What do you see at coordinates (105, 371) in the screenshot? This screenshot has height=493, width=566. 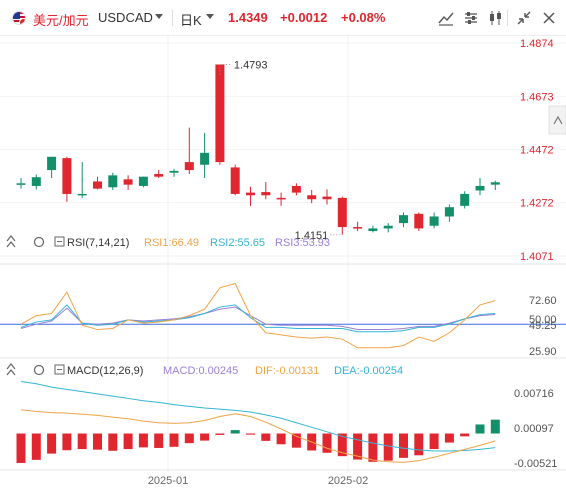 I see `macd-title: MACD(12,26,9)` at bounding box center [105, 371].